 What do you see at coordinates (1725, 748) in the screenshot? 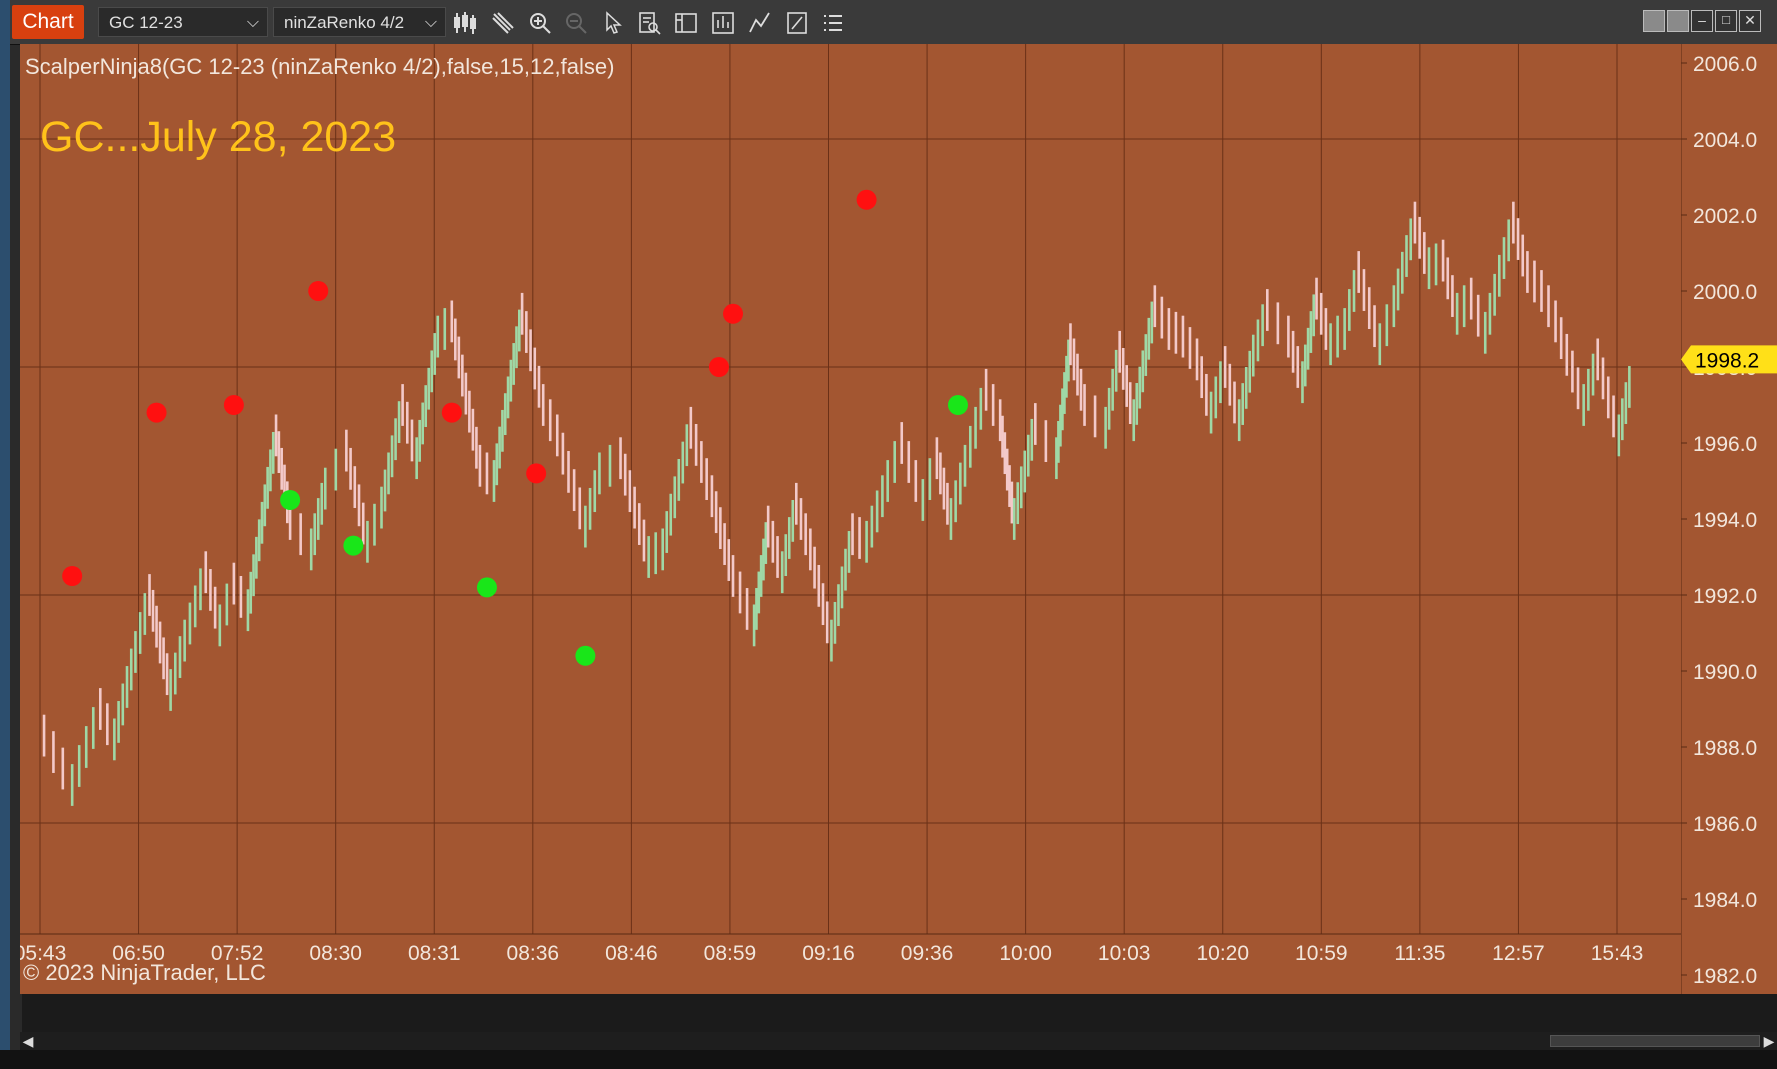
I see `y-tick-label: 1988.0` at bounding box center [1725, 748].